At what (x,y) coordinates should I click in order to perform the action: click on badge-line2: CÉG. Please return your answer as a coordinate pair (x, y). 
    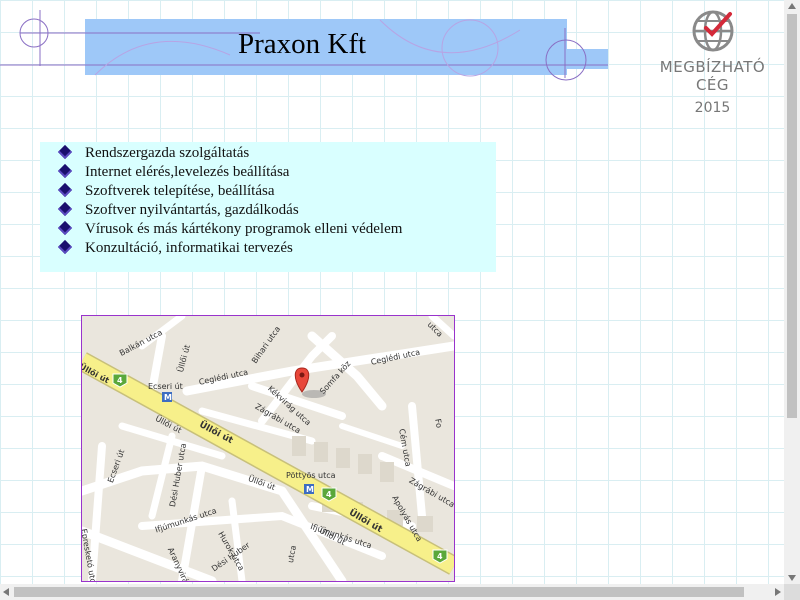
    Looking at the image, I should click on (712, 85).